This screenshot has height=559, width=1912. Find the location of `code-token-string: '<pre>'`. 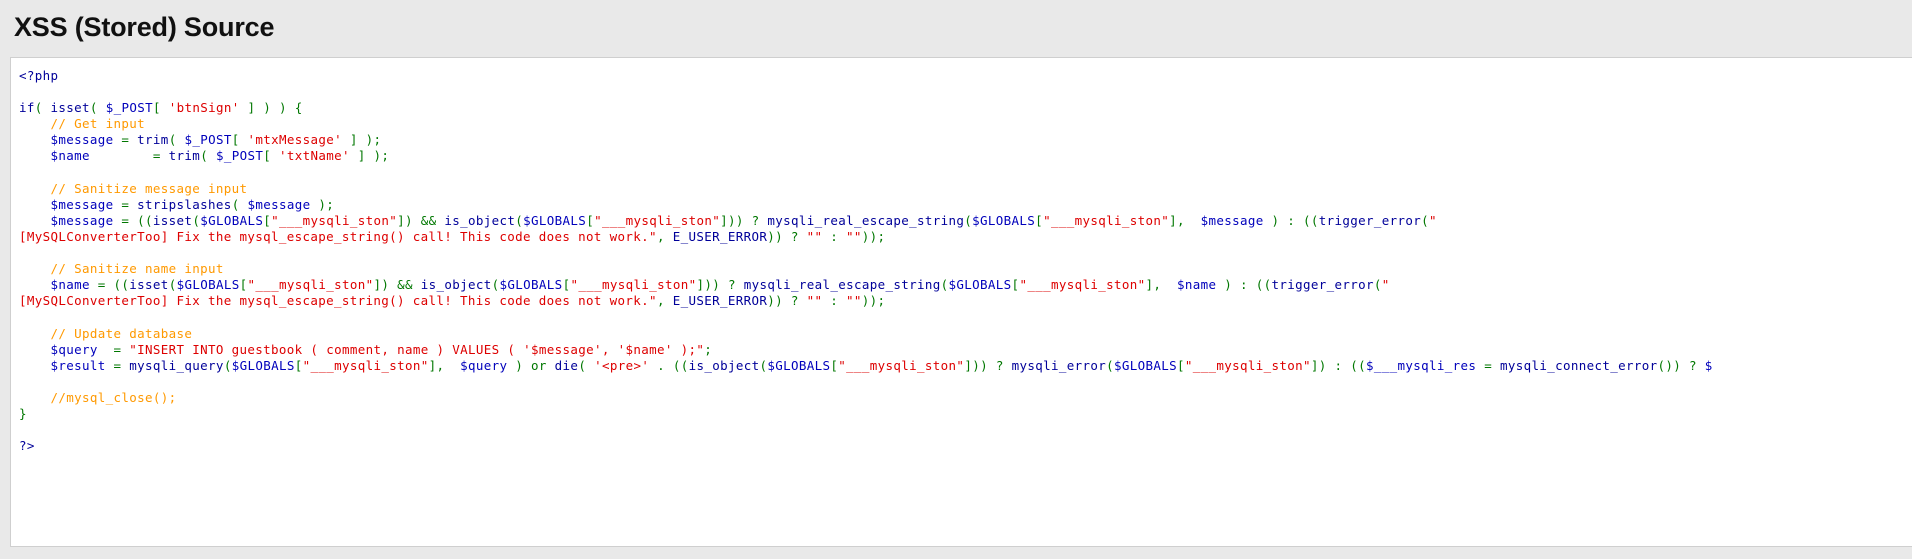

code-token-string: '<pre>' is located at coordinates (622, 365).